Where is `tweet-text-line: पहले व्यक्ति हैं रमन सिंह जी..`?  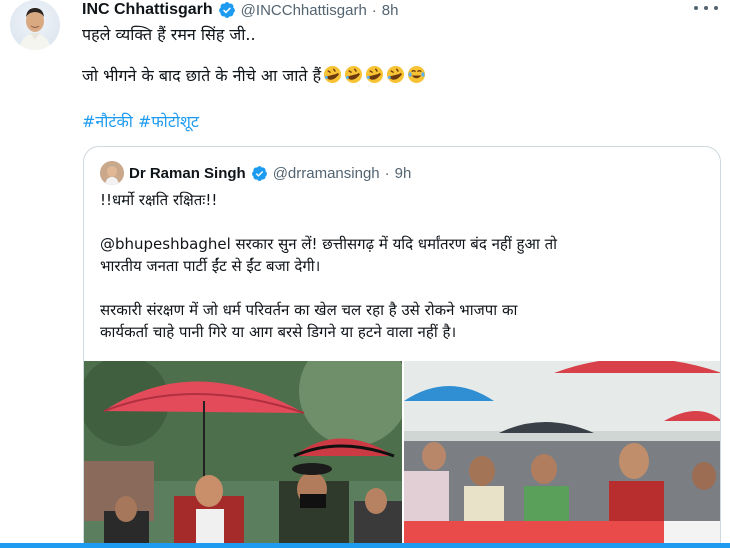 tweet-text-line: पहले व्यक्ति हैं रमन सिंह जी.. is located at coordinates (169, 34).